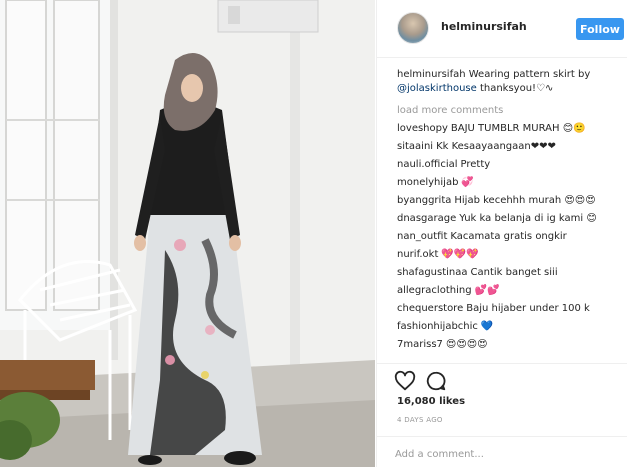 This screenshot has width=627, height=467. I want to click on comment-username: nan_outfit, so click(422, 236).